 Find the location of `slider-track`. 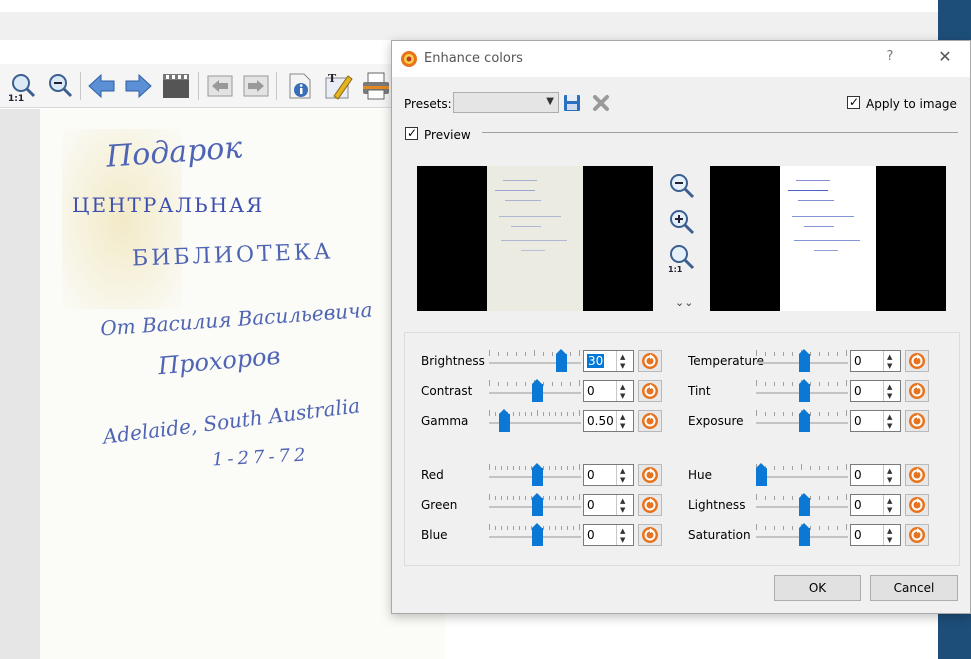

slider-track is located at coordinates (802, 477).